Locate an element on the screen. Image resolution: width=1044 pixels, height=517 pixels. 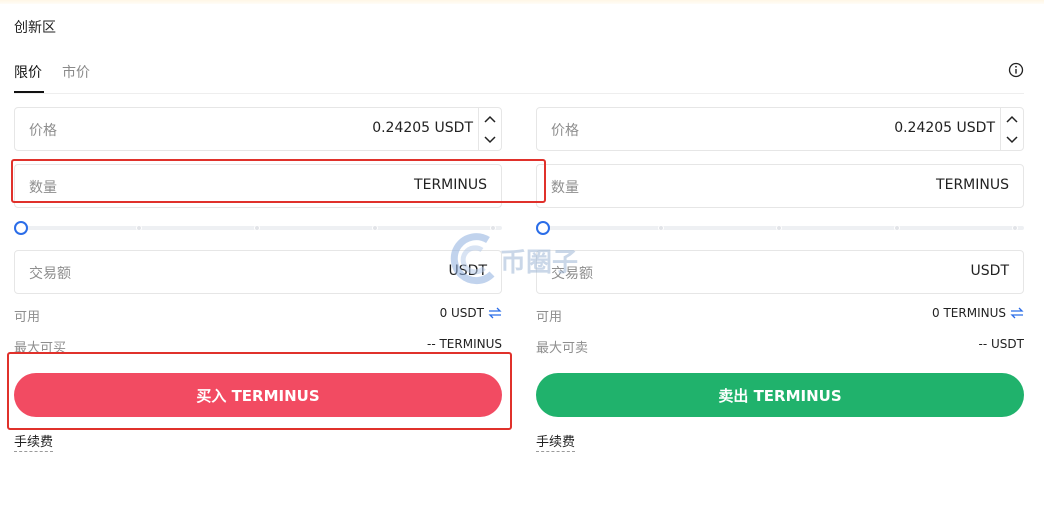
buy-price-label: 价格 is located at coordinates (43, 131).